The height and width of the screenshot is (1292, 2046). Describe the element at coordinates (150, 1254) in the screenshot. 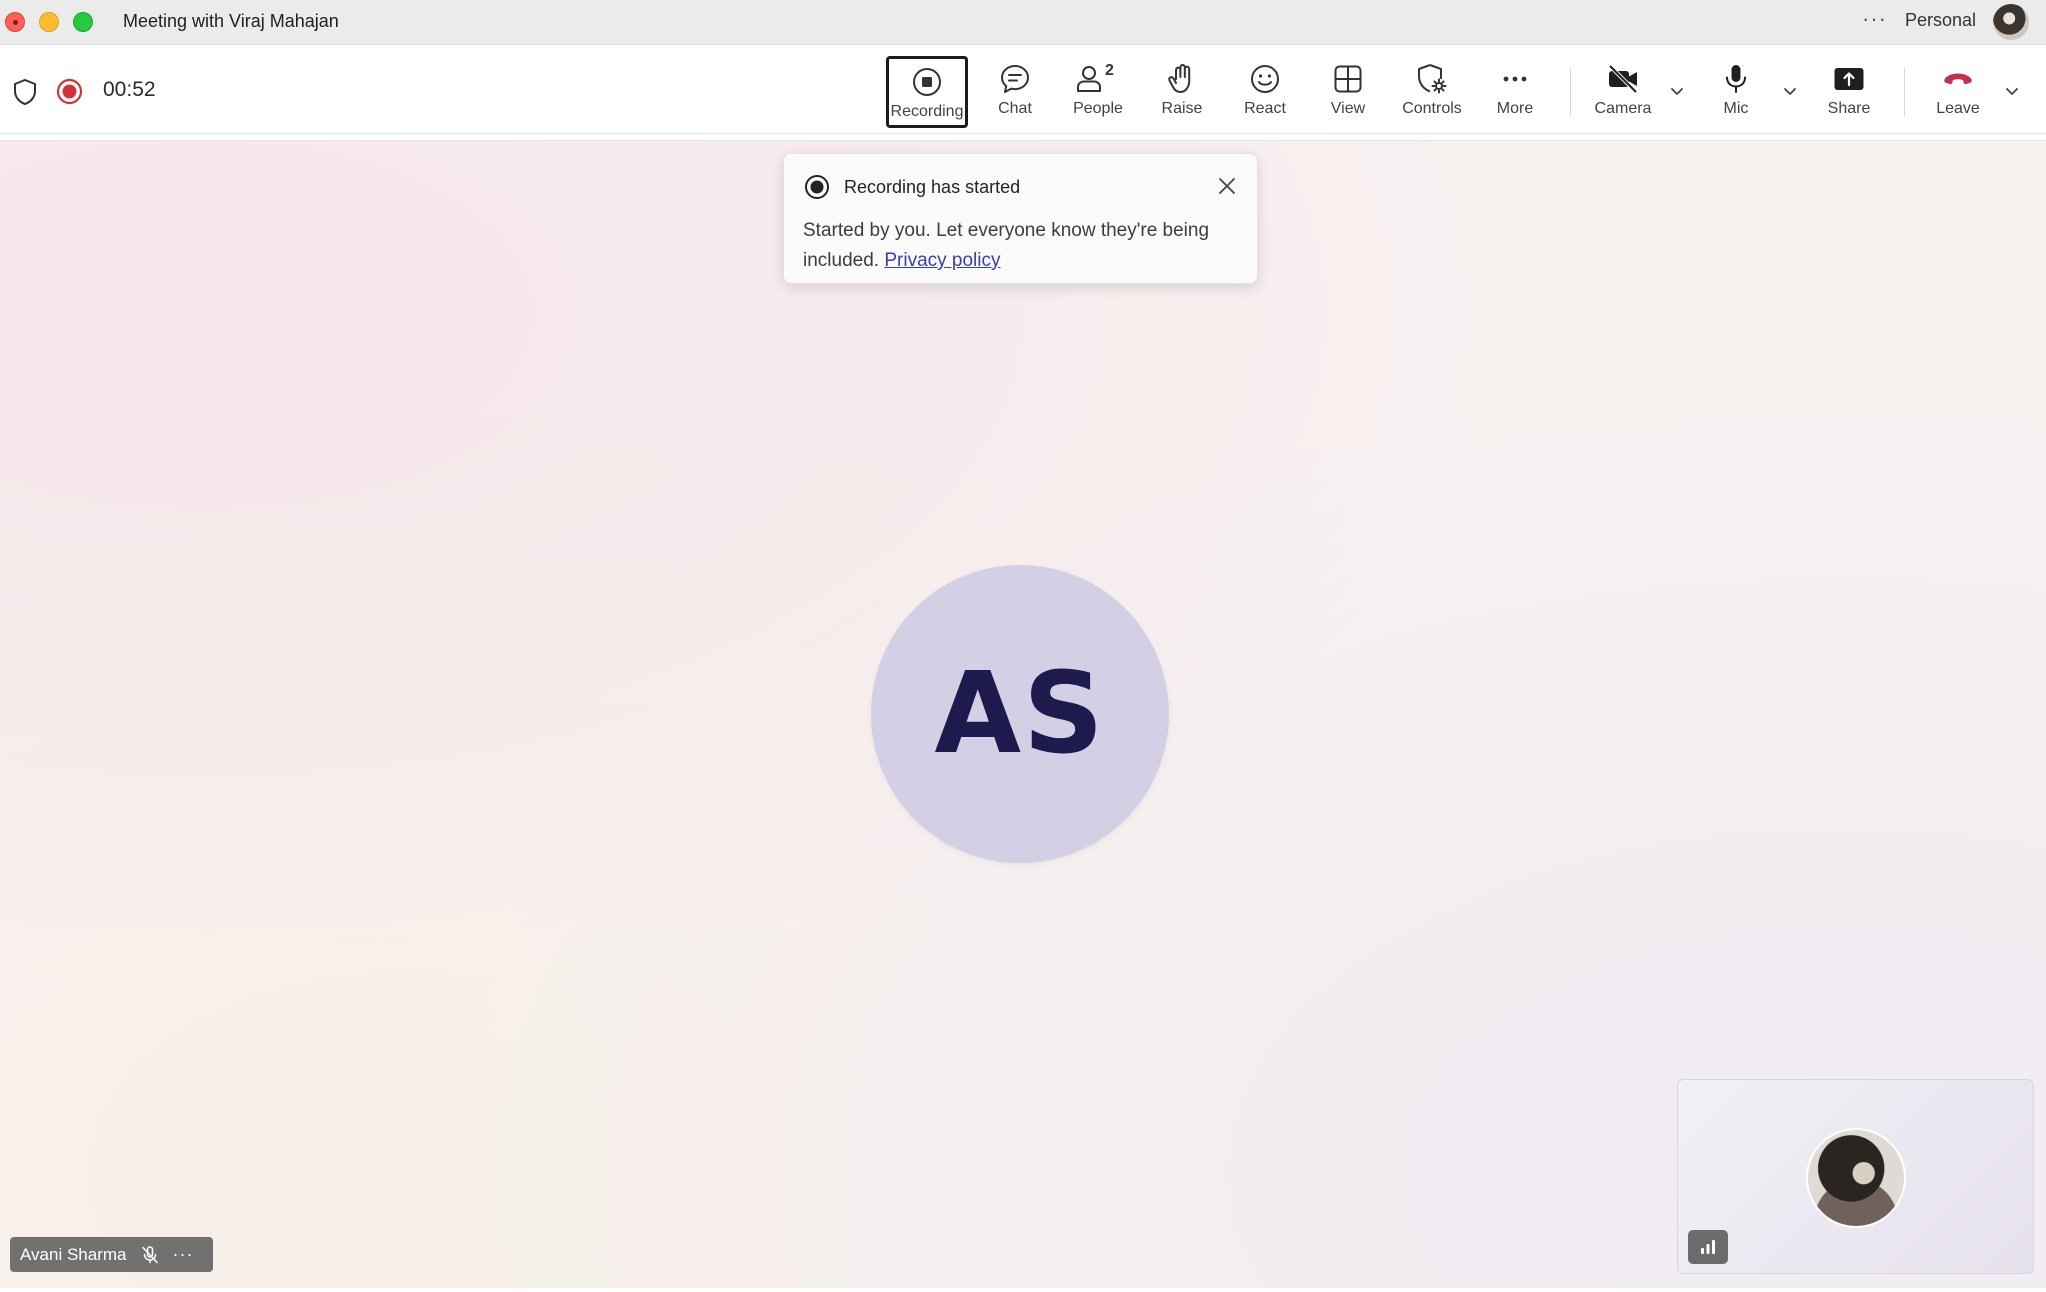

I see `mic-off-icon` at that location.